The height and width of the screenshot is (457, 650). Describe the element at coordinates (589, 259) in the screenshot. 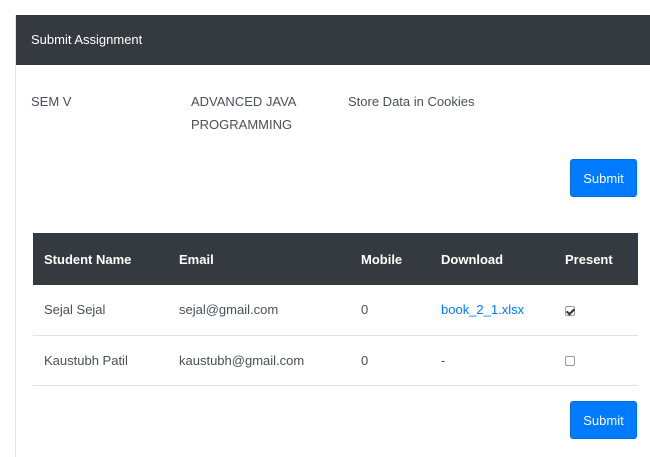

I see `col-present: Present` at that location.